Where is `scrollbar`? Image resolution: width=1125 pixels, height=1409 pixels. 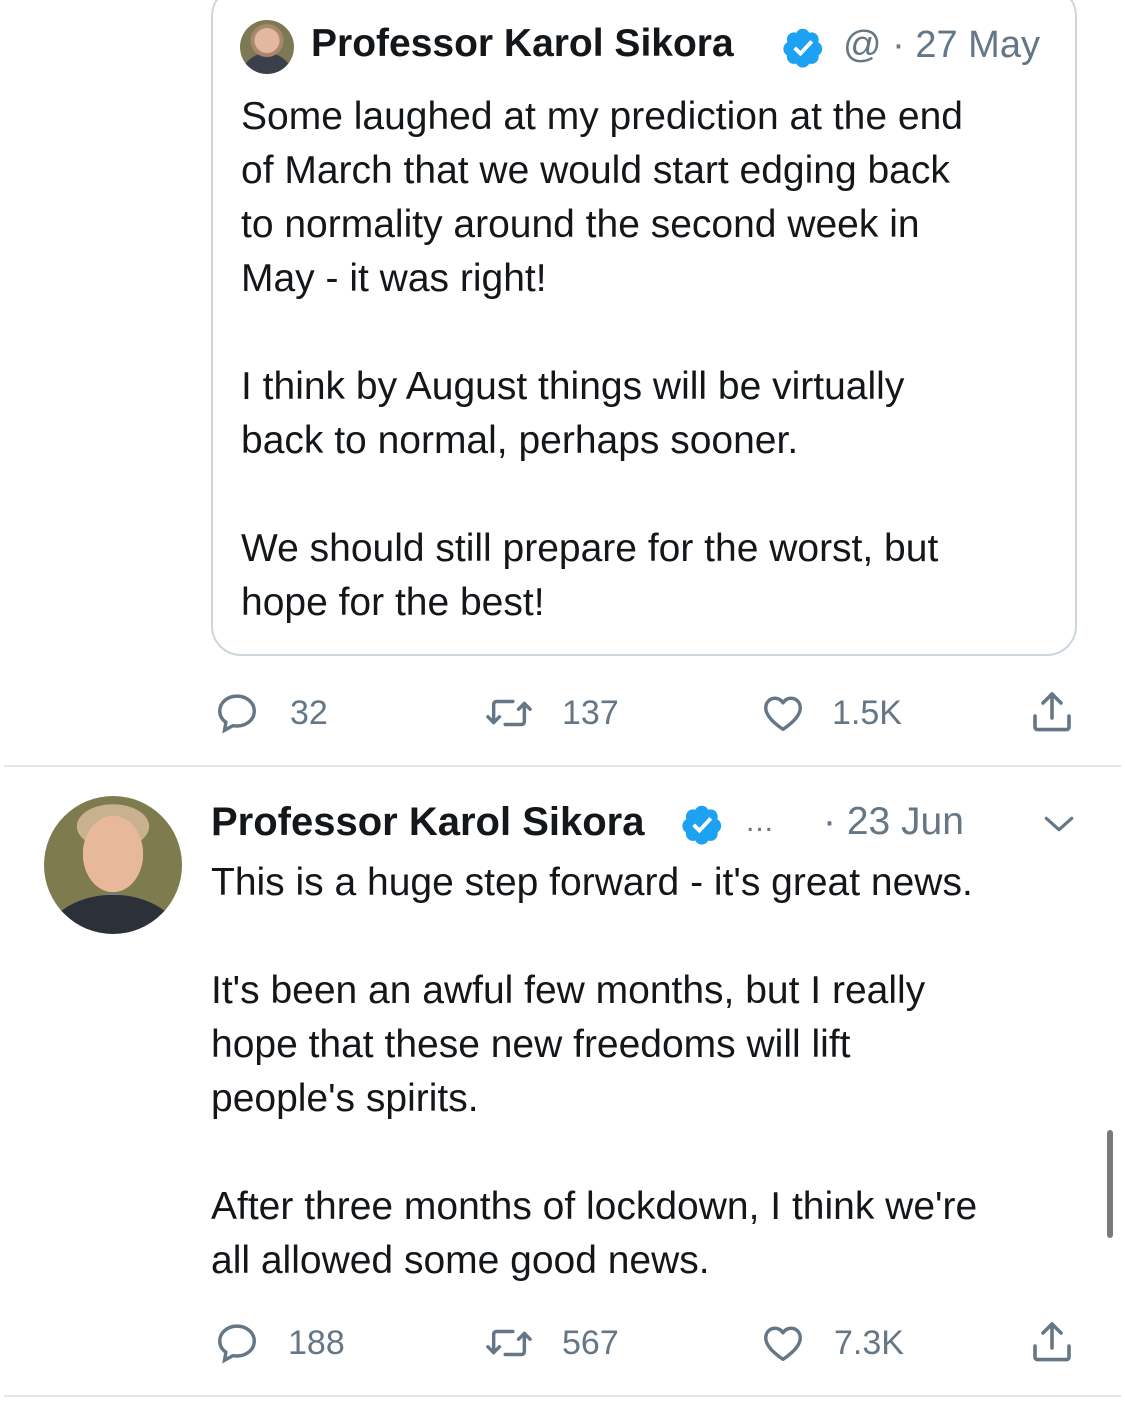 scrollbar is located at coordinates (1110, 1184).